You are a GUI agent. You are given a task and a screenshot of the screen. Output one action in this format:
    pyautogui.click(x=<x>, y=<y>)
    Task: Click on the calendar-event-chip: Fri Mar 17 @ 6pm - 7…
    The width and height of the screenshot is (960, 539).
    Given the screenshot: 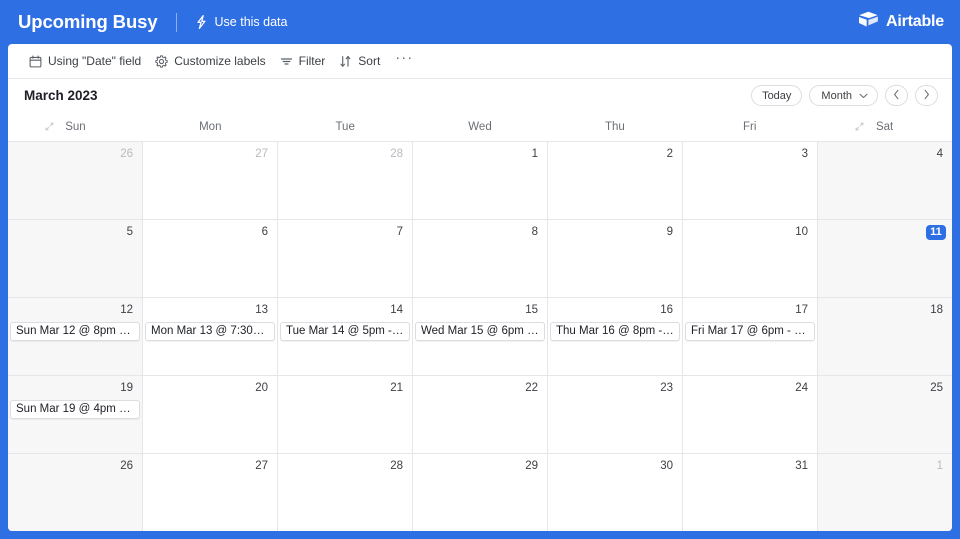 What is the action you would take?
    pyautogui.click(x=750, y=331)
    